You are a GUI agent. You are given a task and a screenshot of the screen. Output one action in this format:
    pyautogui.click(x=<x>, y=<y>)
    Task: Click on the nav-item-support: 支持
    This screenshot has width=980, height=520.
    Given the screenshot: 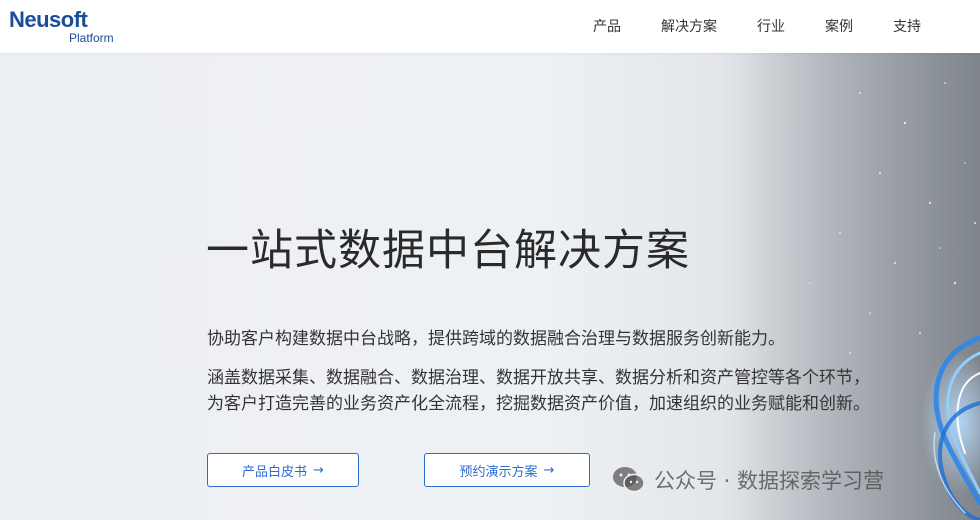 What is the action you would take?
    pyautogui.click(x=907, y=26)
    